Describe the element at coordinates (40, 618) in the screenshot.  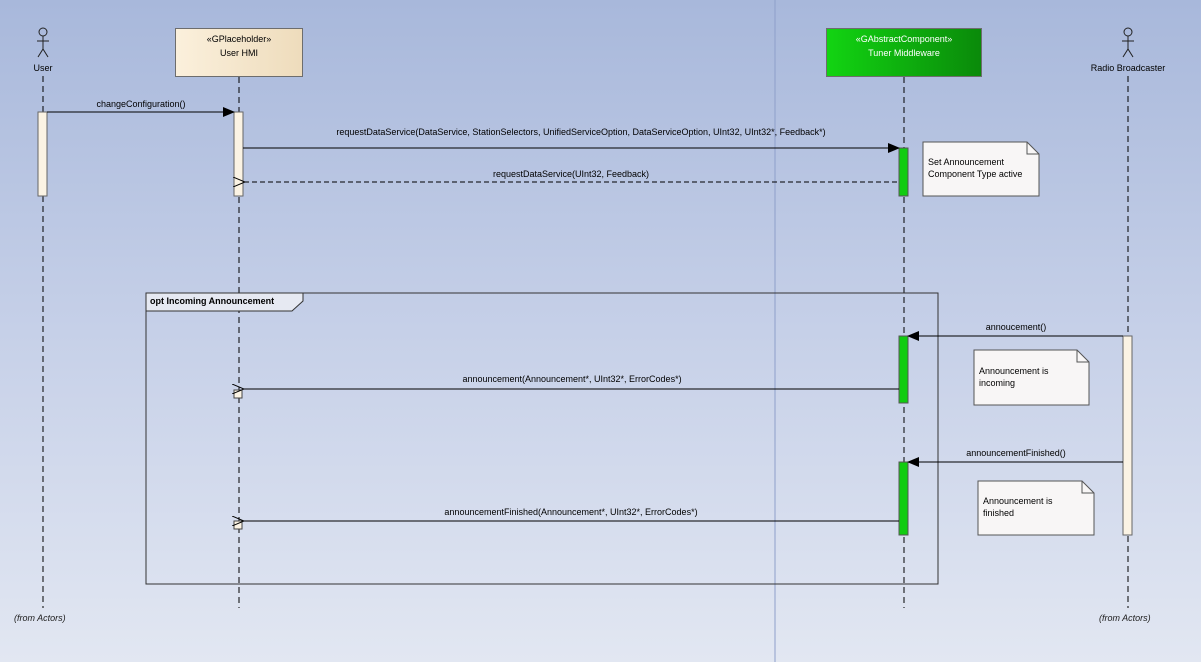
I see `actor-footer-user: (from Actors)` at that location.